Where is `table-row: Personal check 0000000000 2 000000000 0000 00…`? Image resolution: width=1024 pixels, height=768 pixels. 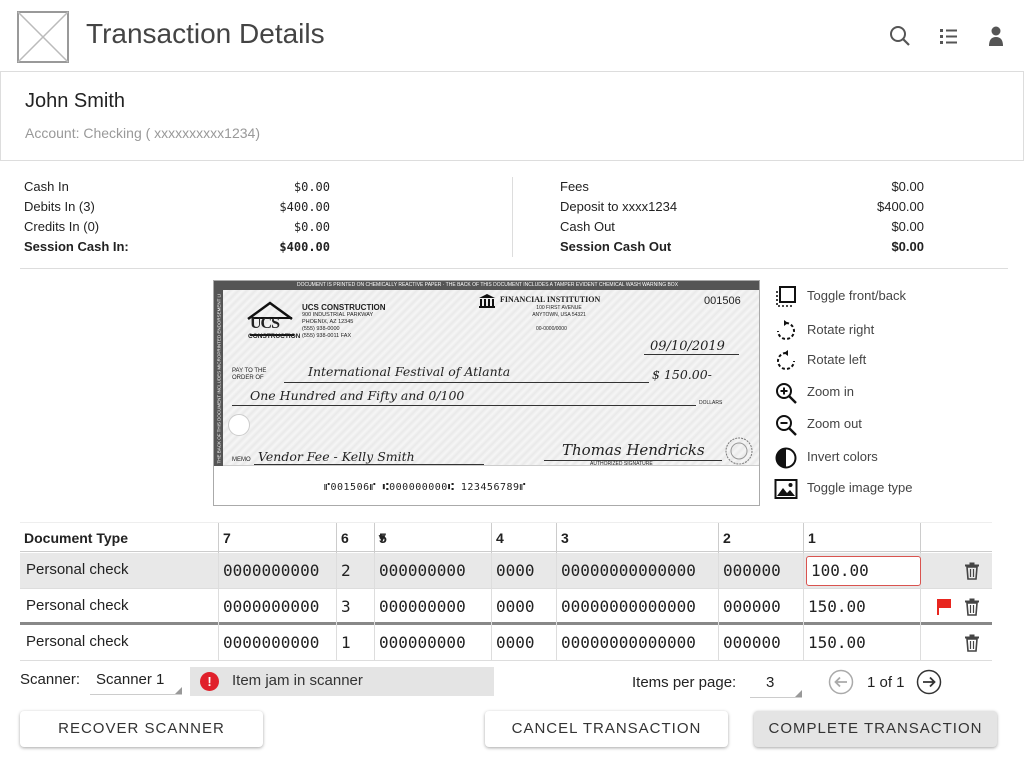
table-row: Personal check 0000000000 2 000000000 0000 00… is located at coordinates (506, 571).